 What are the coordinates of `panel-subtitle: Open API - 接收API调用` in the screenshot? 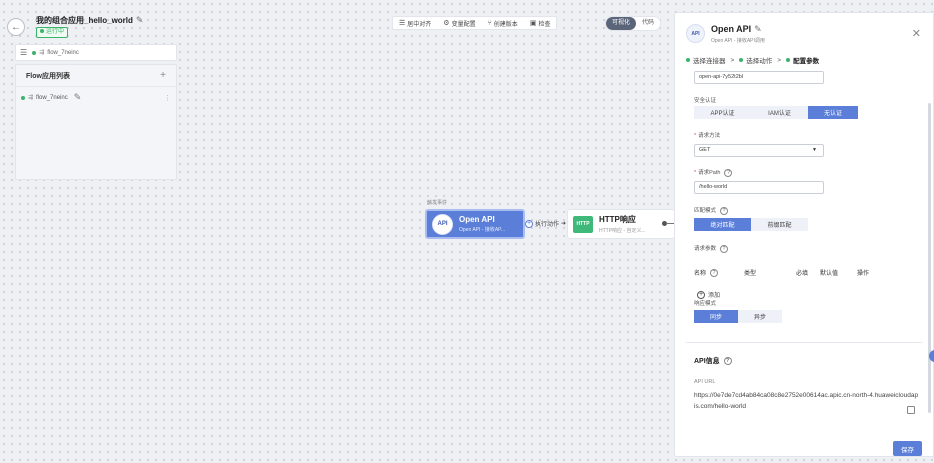 It's located at (738, 41).